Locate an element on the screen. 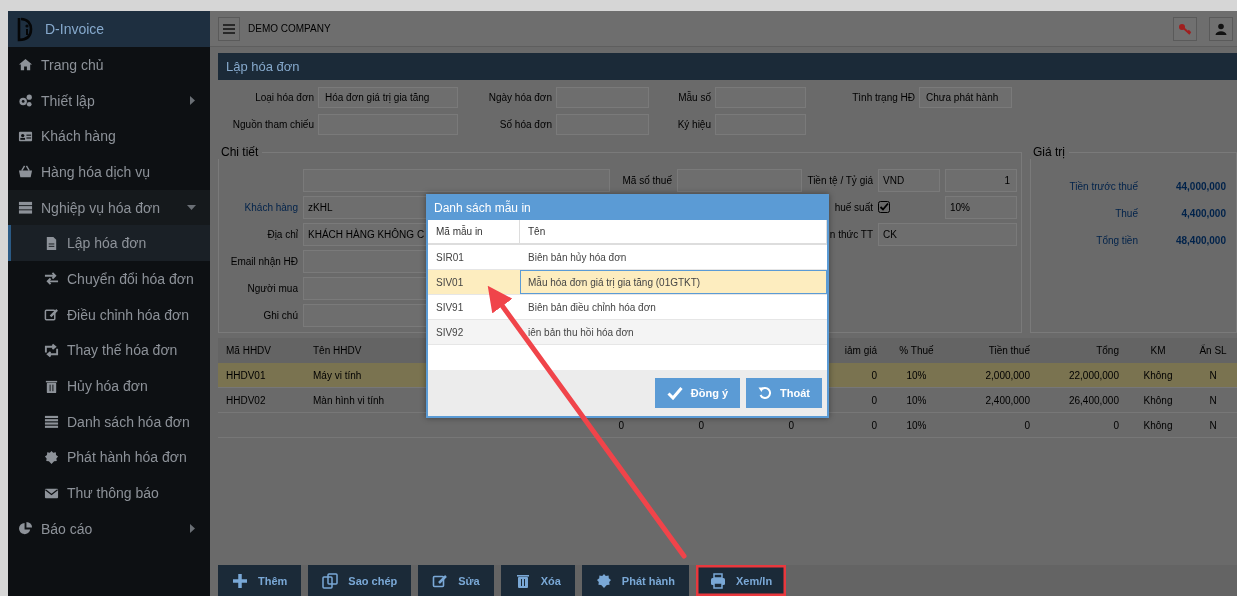  user-button is located at coordinates (1221, 28).